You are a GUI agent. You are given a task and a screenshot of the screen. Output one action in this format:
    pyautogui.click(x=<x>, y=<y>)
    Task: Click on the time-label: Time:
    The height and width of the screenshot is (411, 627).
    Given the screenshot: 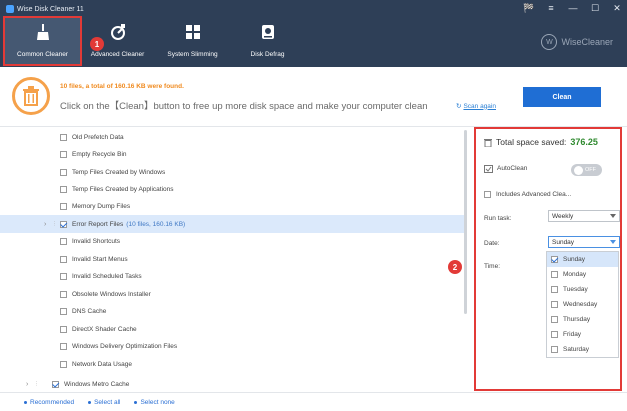 What is the action you would take?
    pyautogui.click(x=492, y=266)
    